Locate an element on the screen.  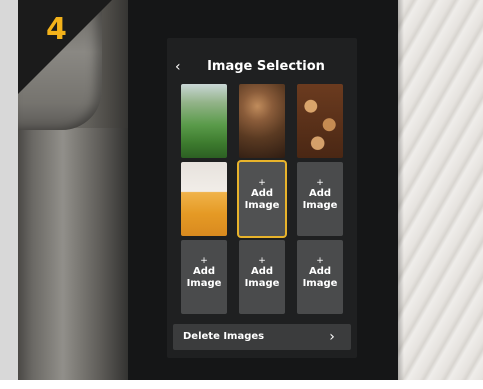
bottom-border is located at coordinates (241, 384).